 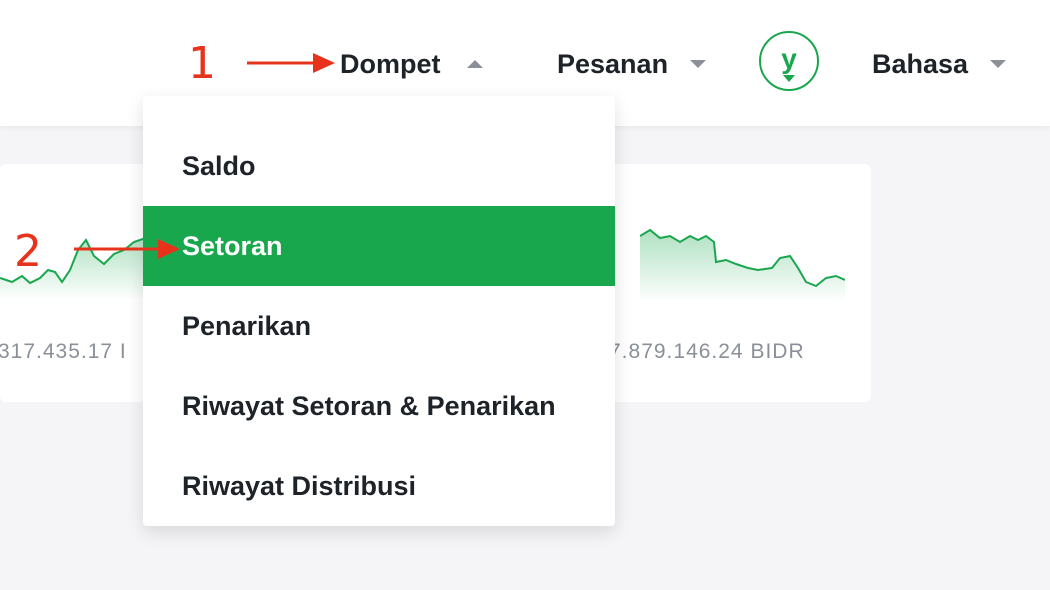 What do you see at coordinates (379, 246) in the screenshot?
I see `menu-item-setoran: Setoran` at bounding box center [379, 246].